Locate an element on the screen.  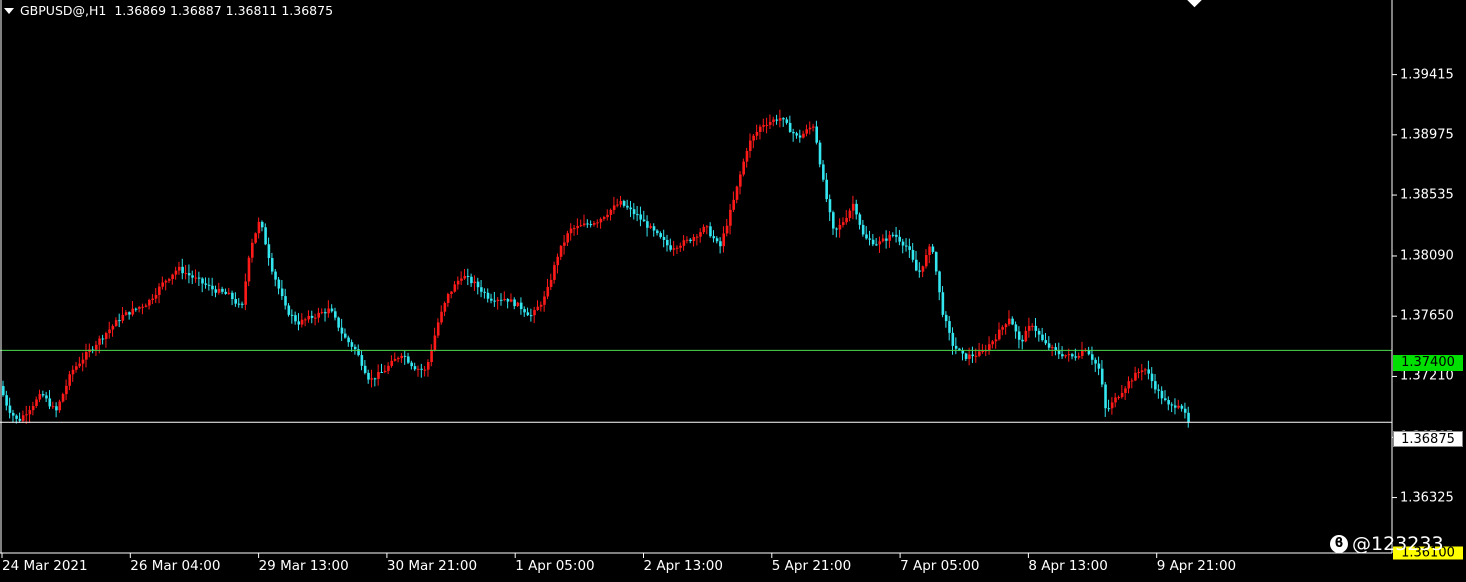
weibo-logo-icon: ϐ is located at coordinates (1339, 544).